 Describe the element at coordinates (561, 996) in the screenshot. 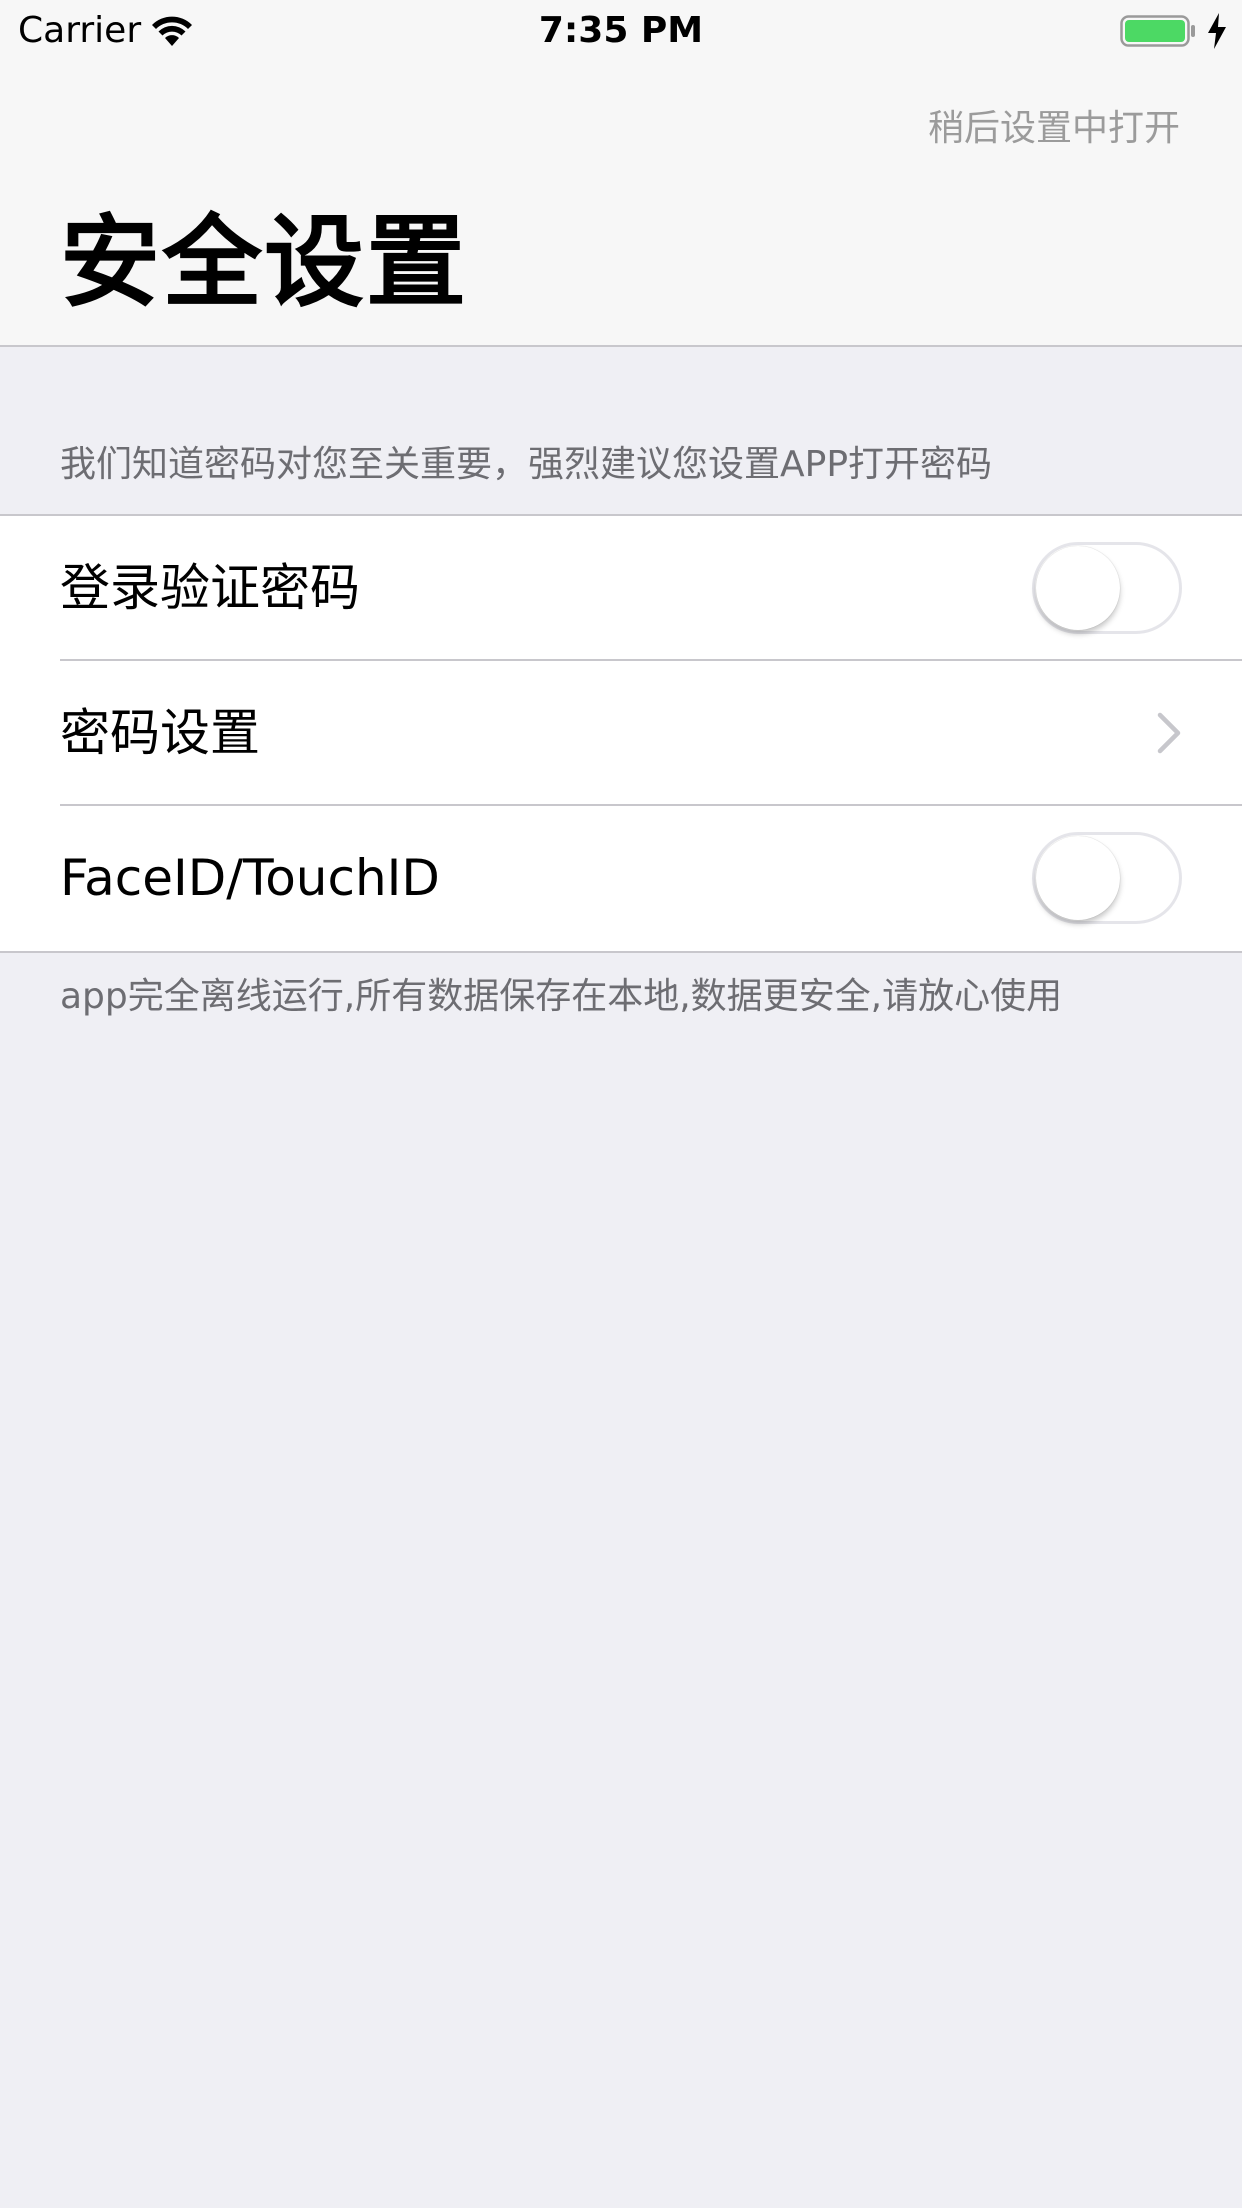

I see `footer-note: app完全离线运行,所有数据保存在本地,数据更安全,请放心使用` at that location.